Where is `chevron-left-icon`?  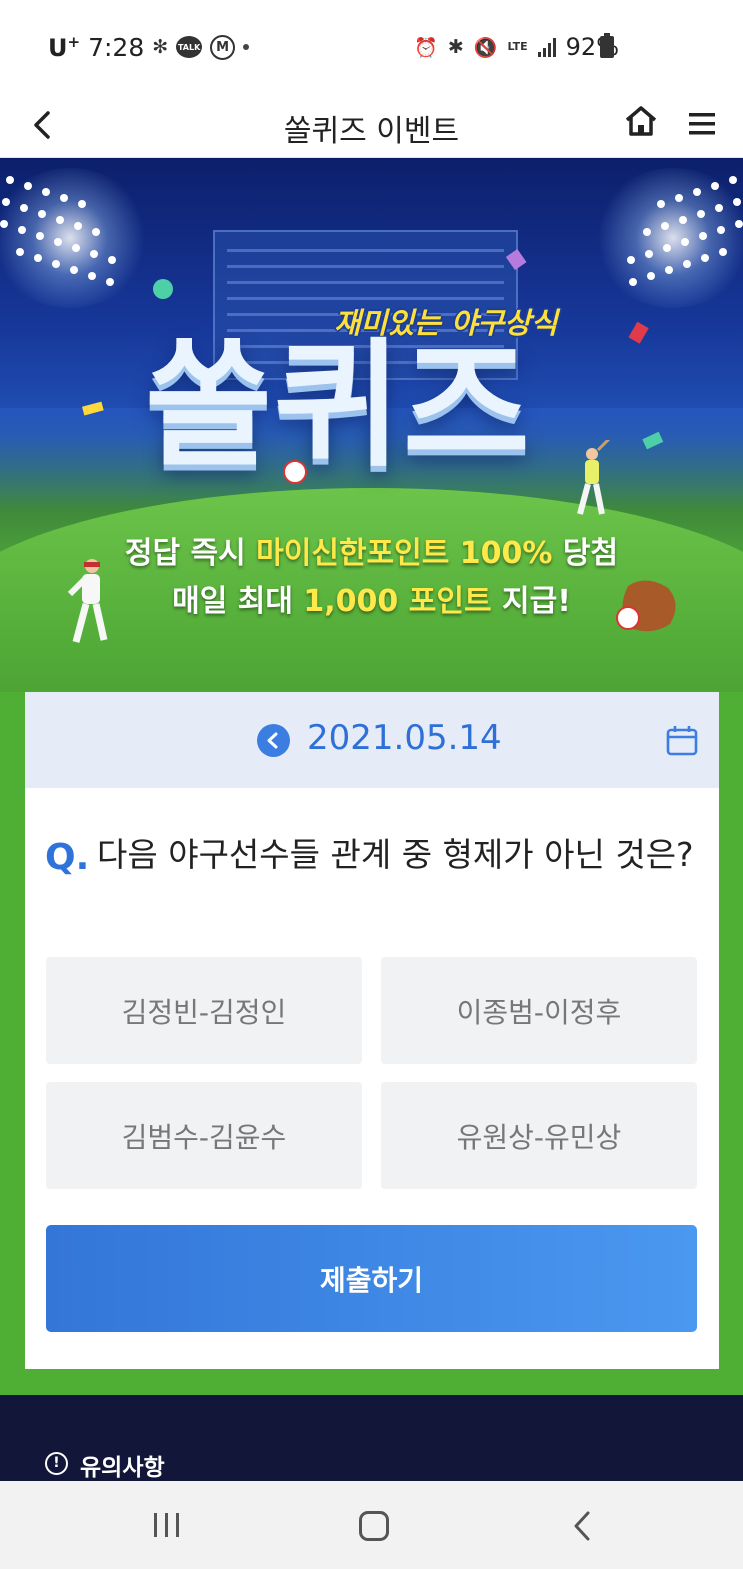
chevron-left-icon is located at coordinates (272, 740).